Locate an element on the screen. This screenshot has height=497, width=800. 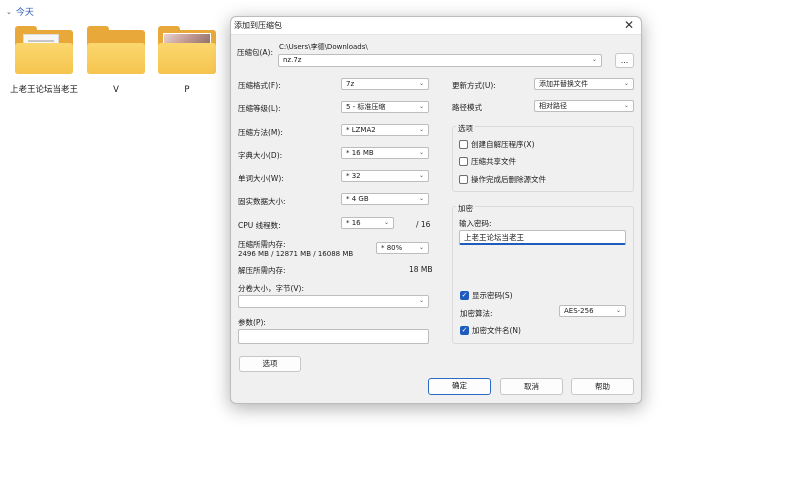
path-mode-select: 相对路径 ⌄ is located at coordinates (584, 106).